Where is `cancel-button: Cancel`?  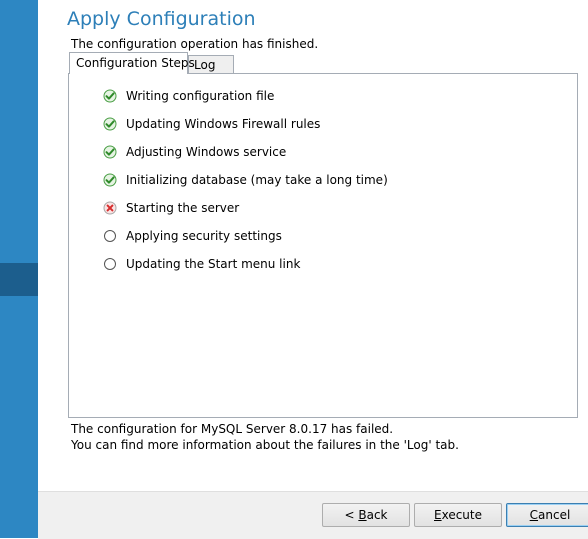 cancel-button: Cancel is located at coordinates (547, 515).